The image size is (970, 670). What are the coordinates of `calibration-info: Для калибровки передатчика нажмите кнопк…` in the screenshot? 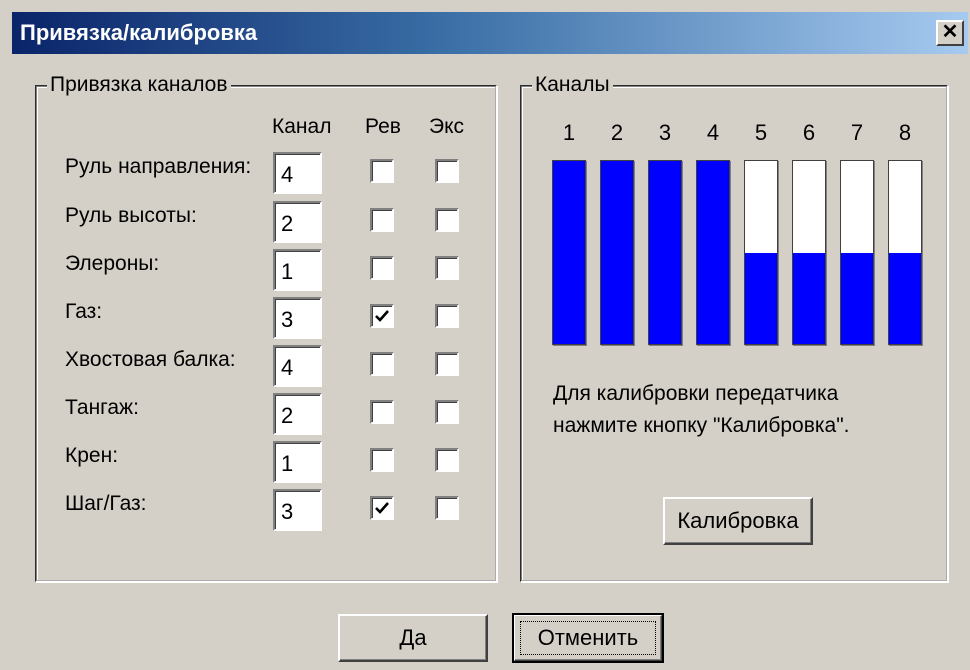 It's located at (748, 410).